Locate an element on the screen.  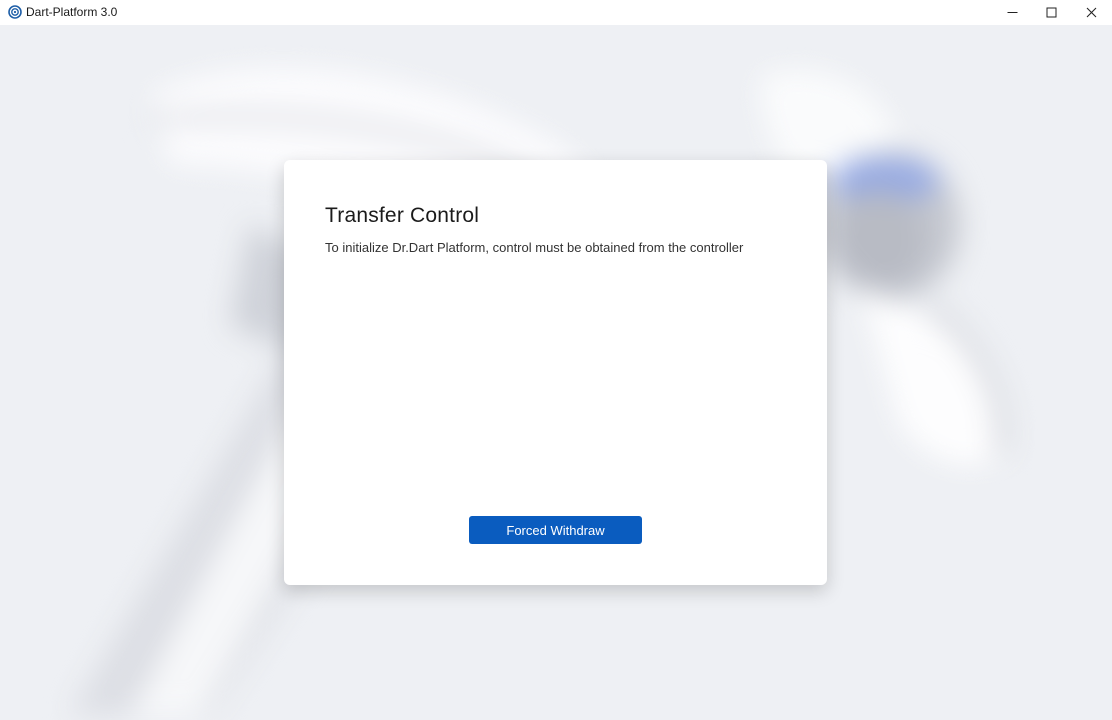
minimize-icon is located at coordinates (1012, 12).